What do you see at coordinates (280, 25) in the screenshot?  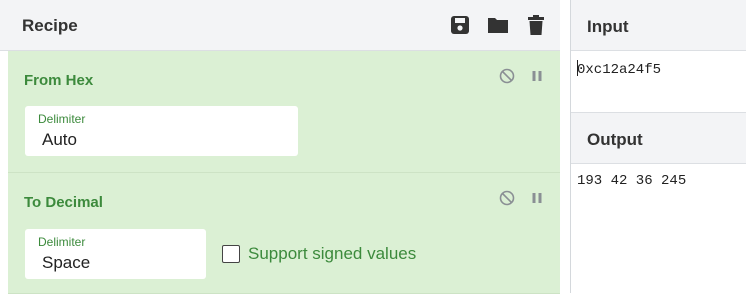 I see `recipe-header: Recipe` at bounding box center [280, 25].